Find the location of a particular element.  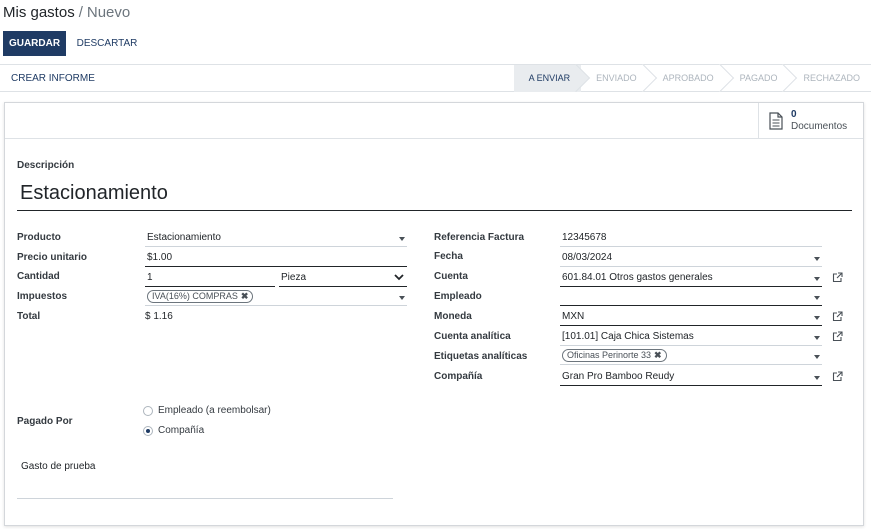

stage-label: RECHAZADO is located at coordinates (831, 78).